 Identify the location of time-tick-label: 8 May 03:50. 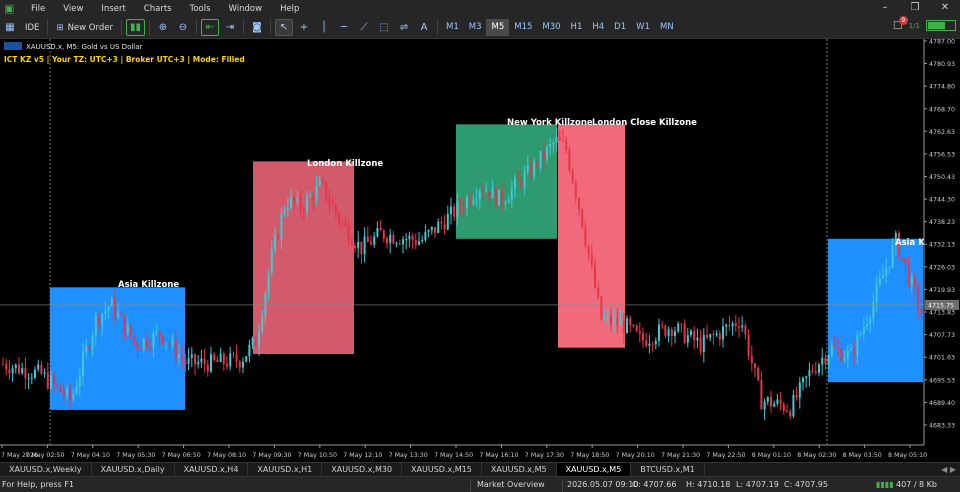
(862, 455).